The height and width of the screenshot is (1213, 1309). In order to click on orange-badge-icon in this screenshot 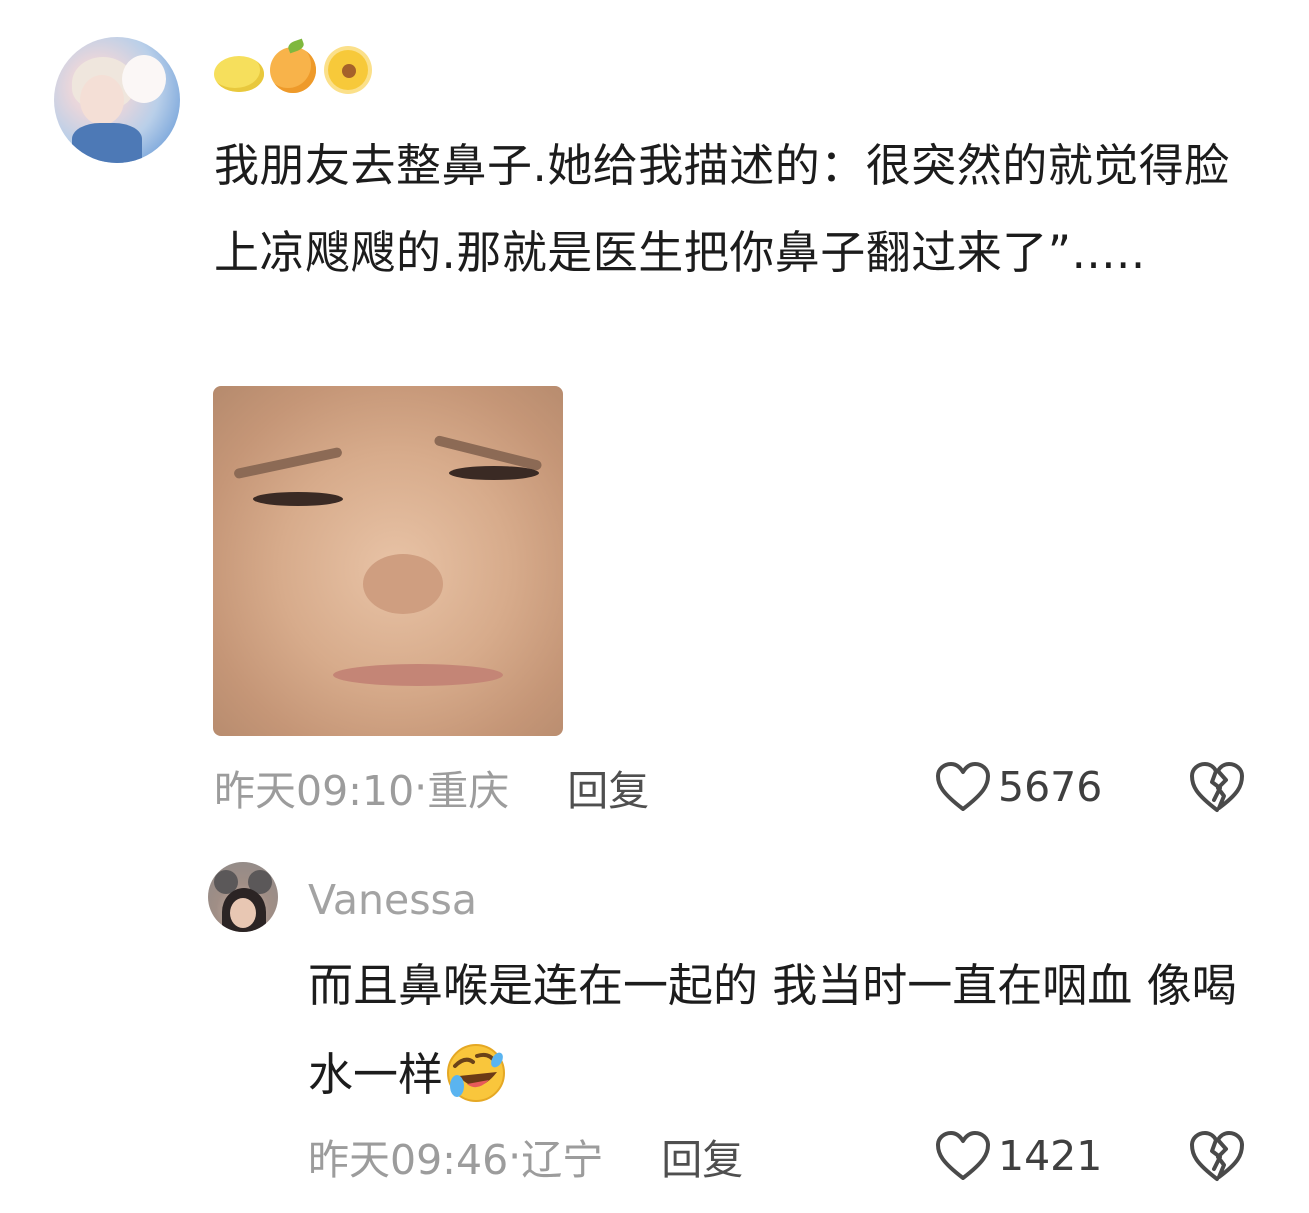, I will do `click(293, 70)`.